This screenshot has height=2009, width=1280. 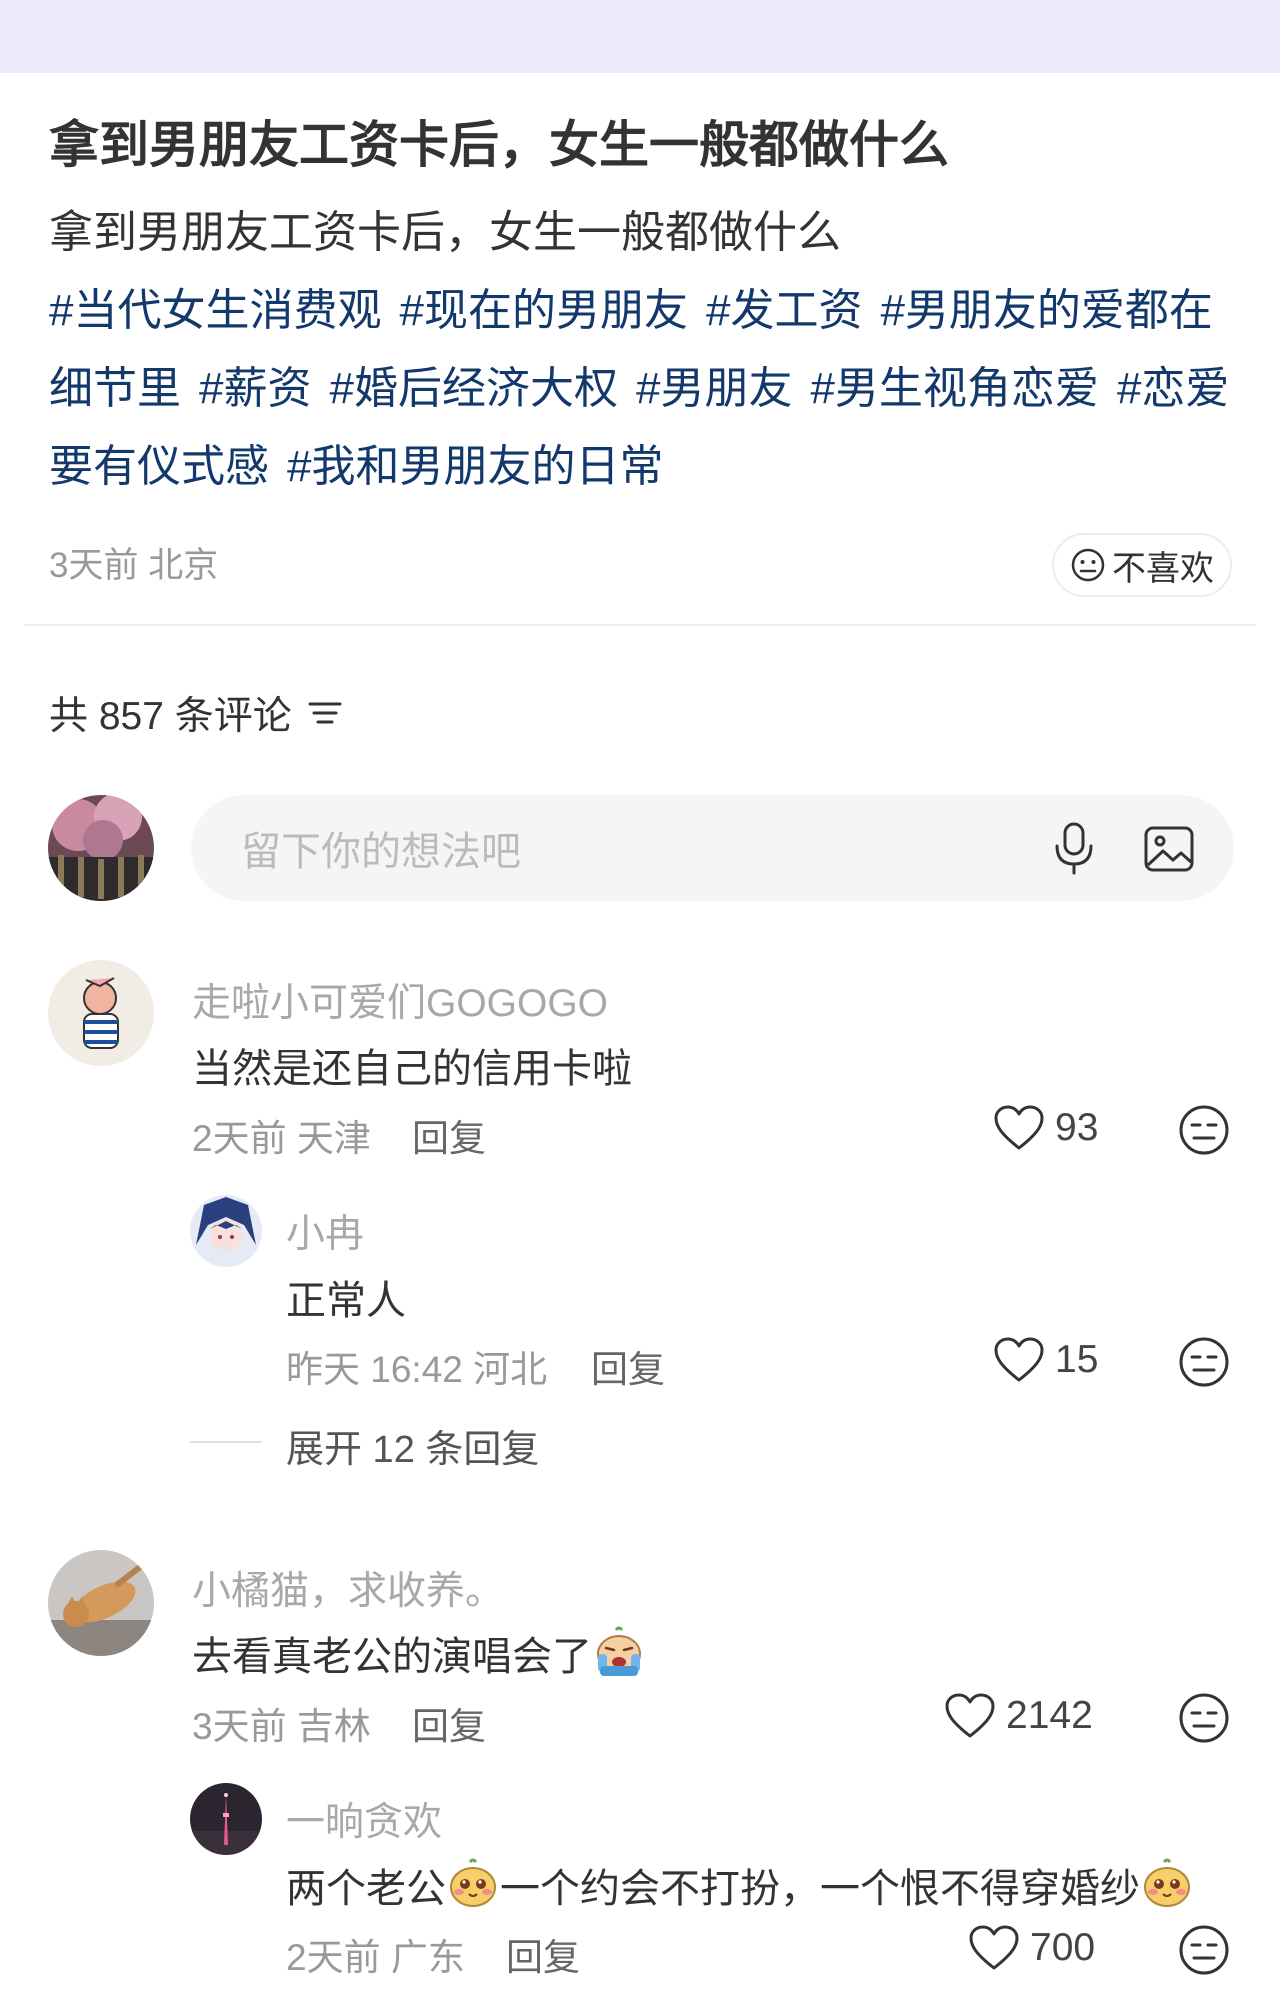 What do you see at coordinates (101, 848) in the screenshot?
I see `my-avatar` at bounding box center [101, 848].